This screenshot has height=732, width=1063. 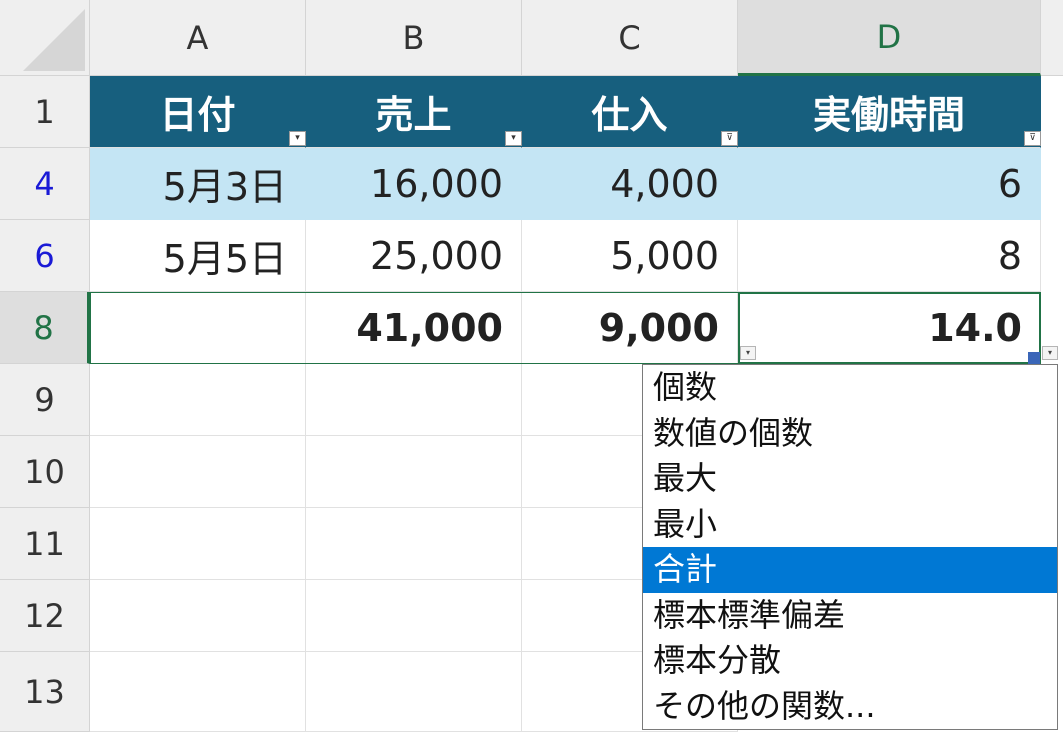 I want to click on row-header-13: 13, so click(x=45, y=692).